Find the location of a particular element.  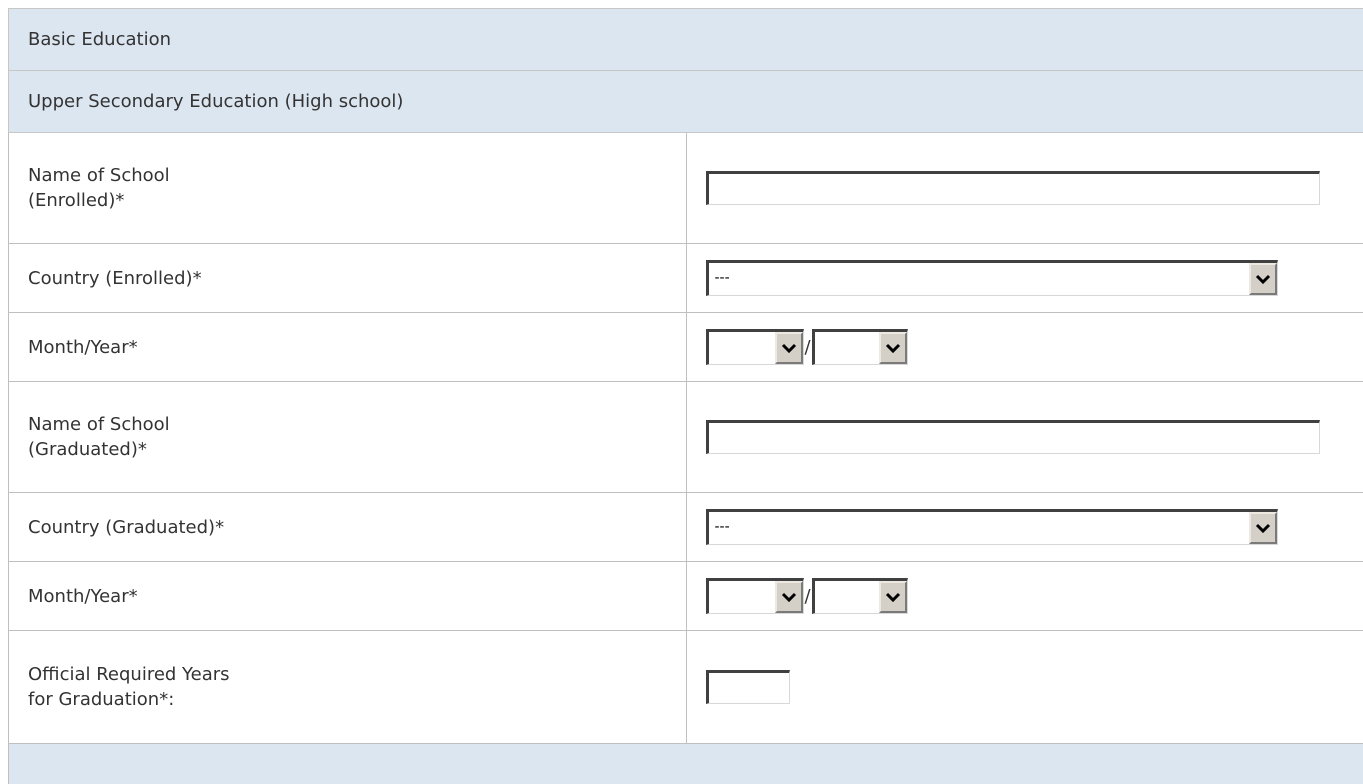

month-enrolled-select is located at coordinates (755, 347).